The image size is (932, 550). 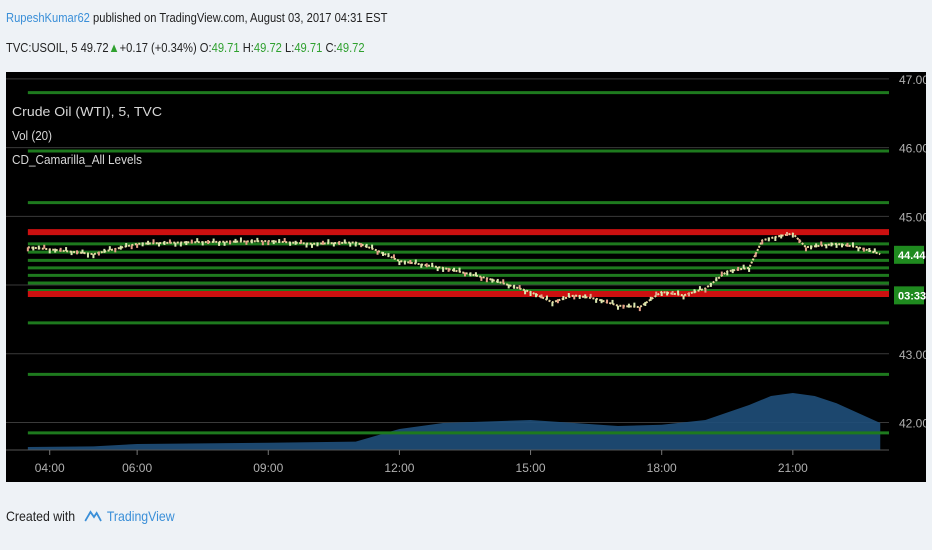 What do you see at coordinates (793, 468) in the screenshot?
I see `x-tick-label: 21:00` at bounding box center [793, 468].